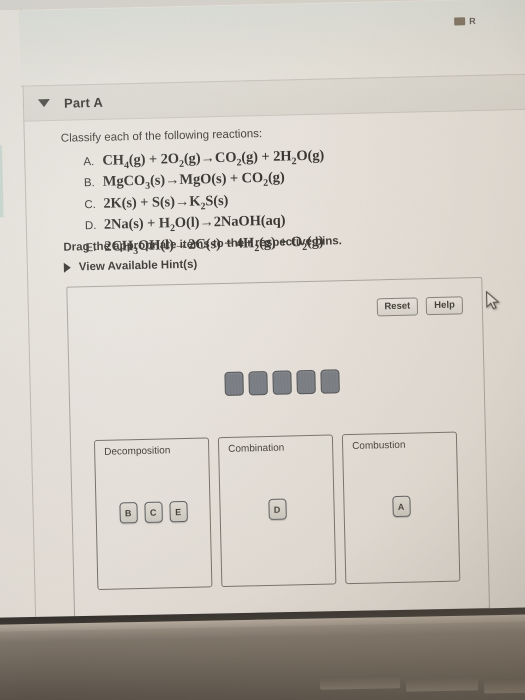  What do you see at coordinates (379, 446) in the screenshot?
I see `bin-title: Combustion` at bounding box center [379, 446].